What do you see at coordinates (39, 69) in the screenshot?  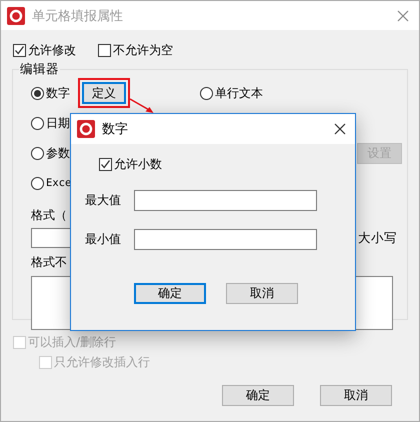 I see `group-label: 编辑器` at bounding box center [39, 69].